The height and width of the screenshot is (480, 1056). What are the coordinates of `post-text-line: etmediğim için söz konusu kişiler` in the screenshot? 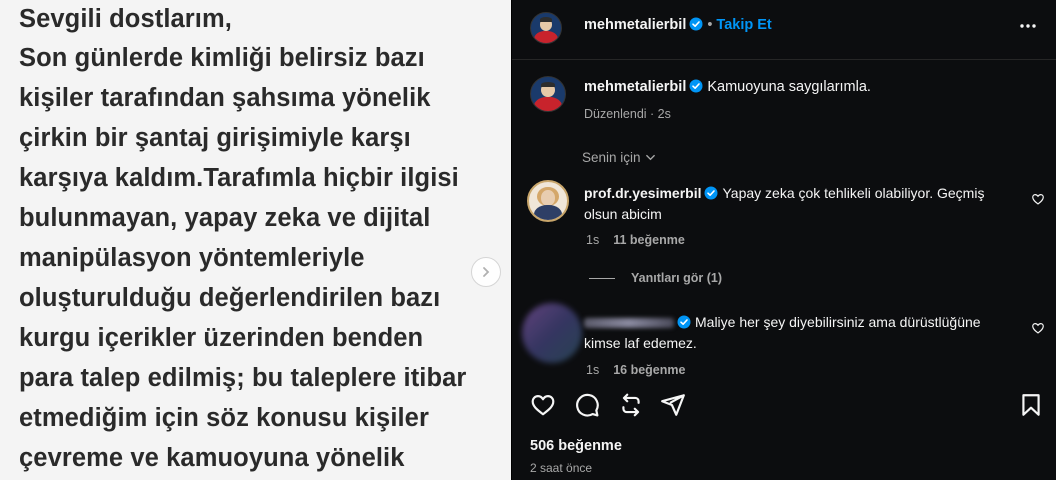 It's located at (224, 418).